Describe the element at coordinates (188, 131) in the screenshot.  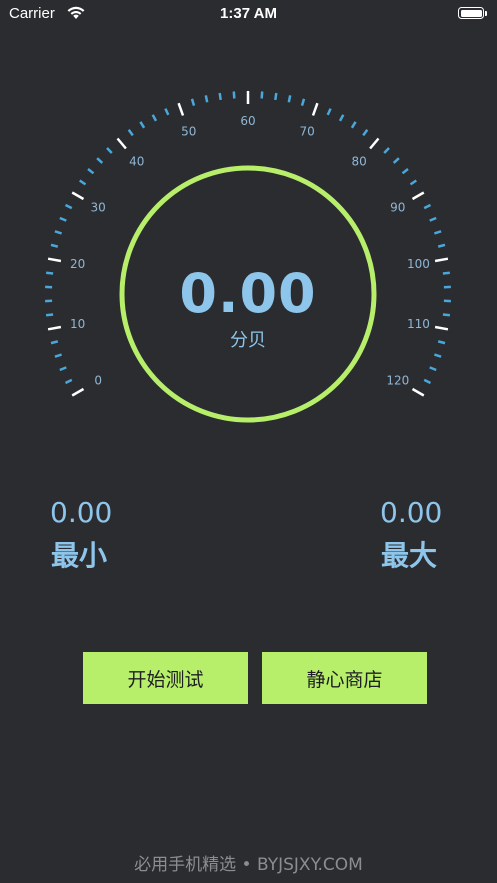
I see `gauge-scale-label: 50` at that location.